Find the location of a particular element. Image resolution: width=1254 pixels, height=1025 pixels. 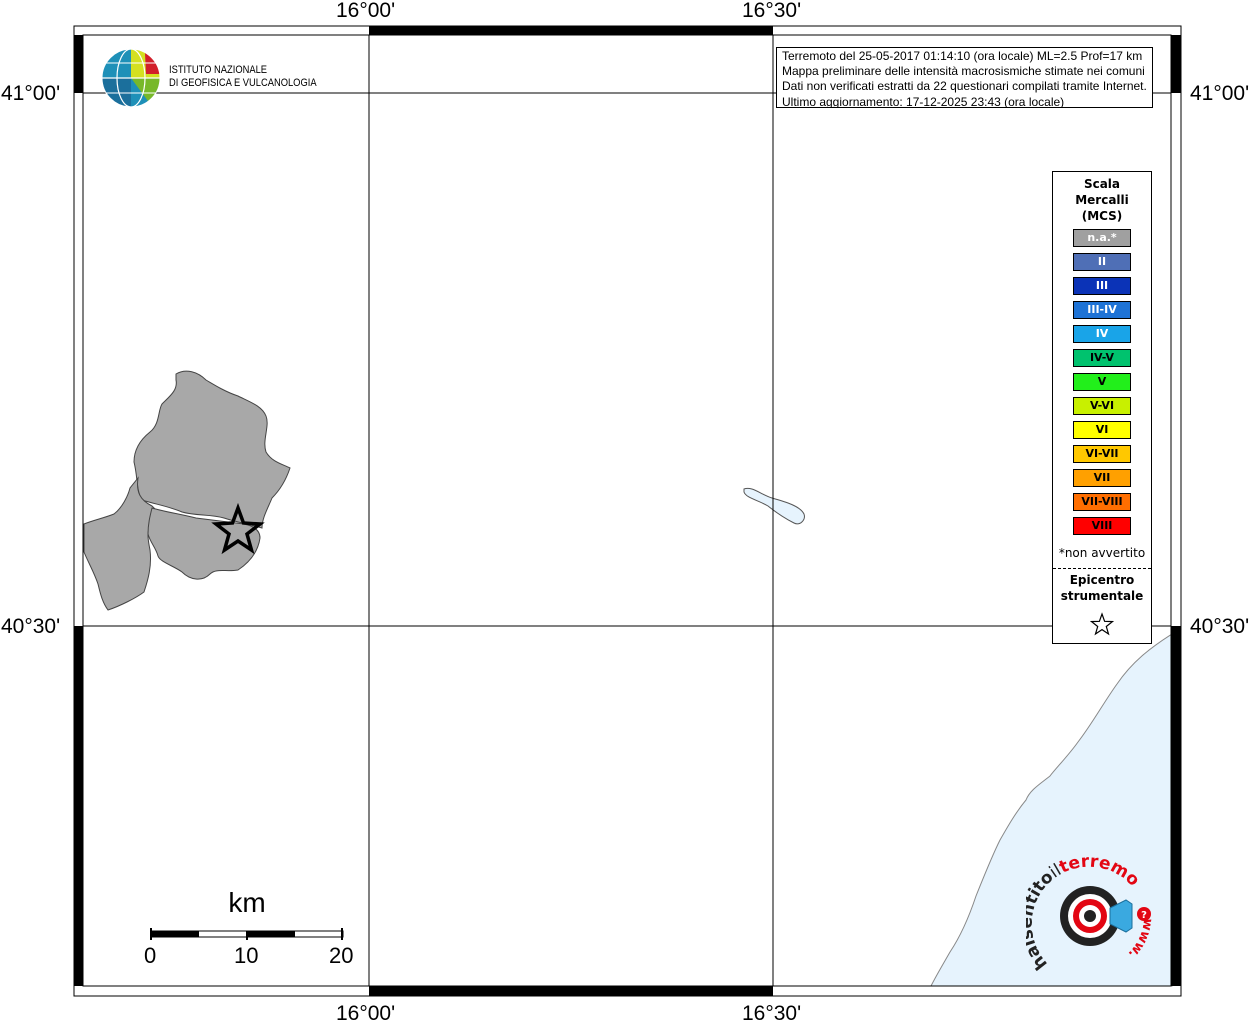

legend-item-viii: VIII is located at coordinates (1102, 526).